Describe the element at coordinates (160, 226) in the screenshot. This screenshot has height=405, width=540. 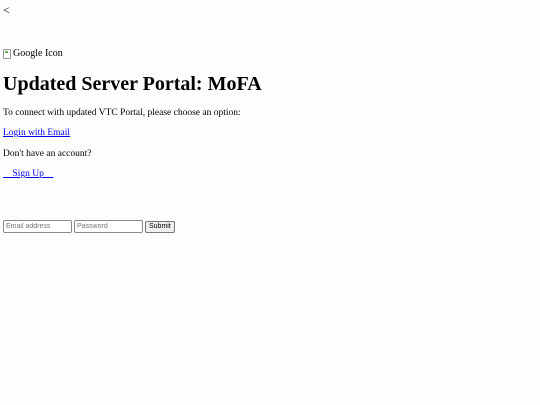
I see `submit-button: Submit` at that location.